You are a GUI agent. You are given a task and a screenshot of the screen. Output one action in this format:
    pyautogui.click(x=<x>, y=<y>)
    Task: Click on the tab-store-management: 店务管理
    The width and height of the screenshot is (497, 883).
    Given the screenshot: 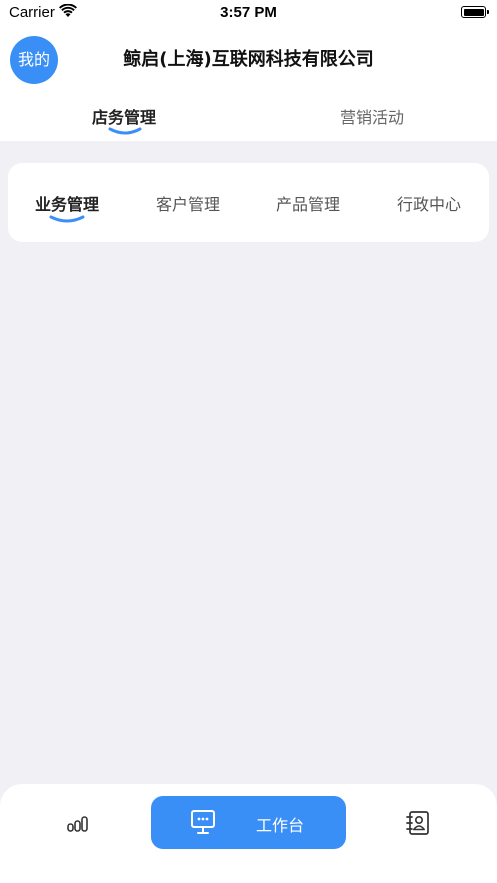 What is the action you would take?
    pyautogui.click(x=124, y=119)
    